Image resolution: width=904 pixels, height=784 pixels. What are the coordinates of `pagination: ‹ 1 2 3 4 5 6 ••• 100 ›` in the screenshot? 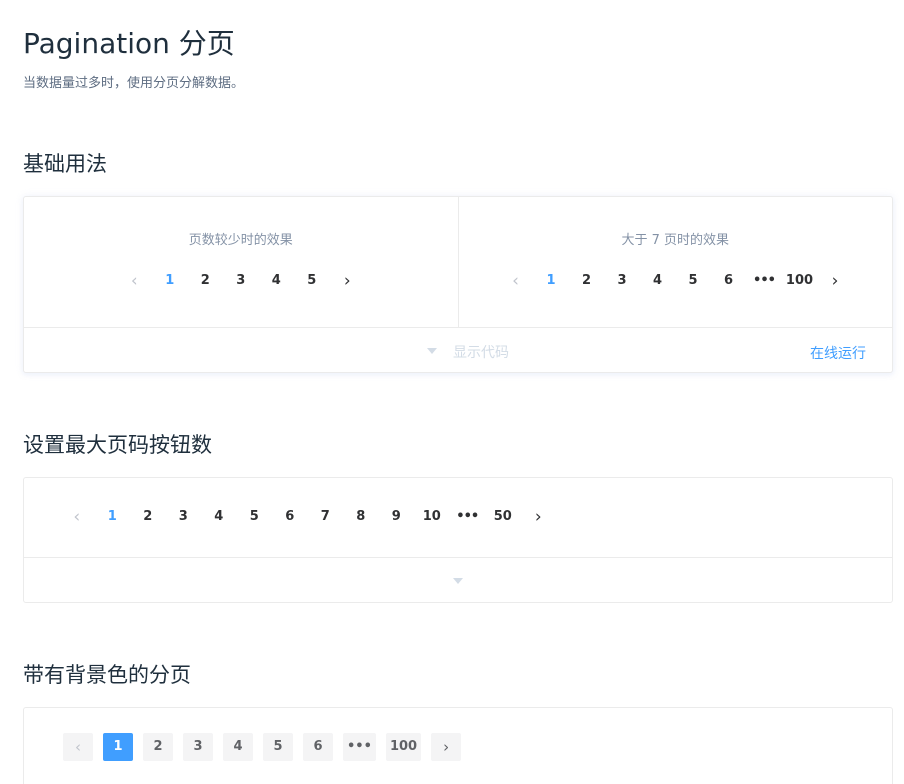 It's located at (676, 281).